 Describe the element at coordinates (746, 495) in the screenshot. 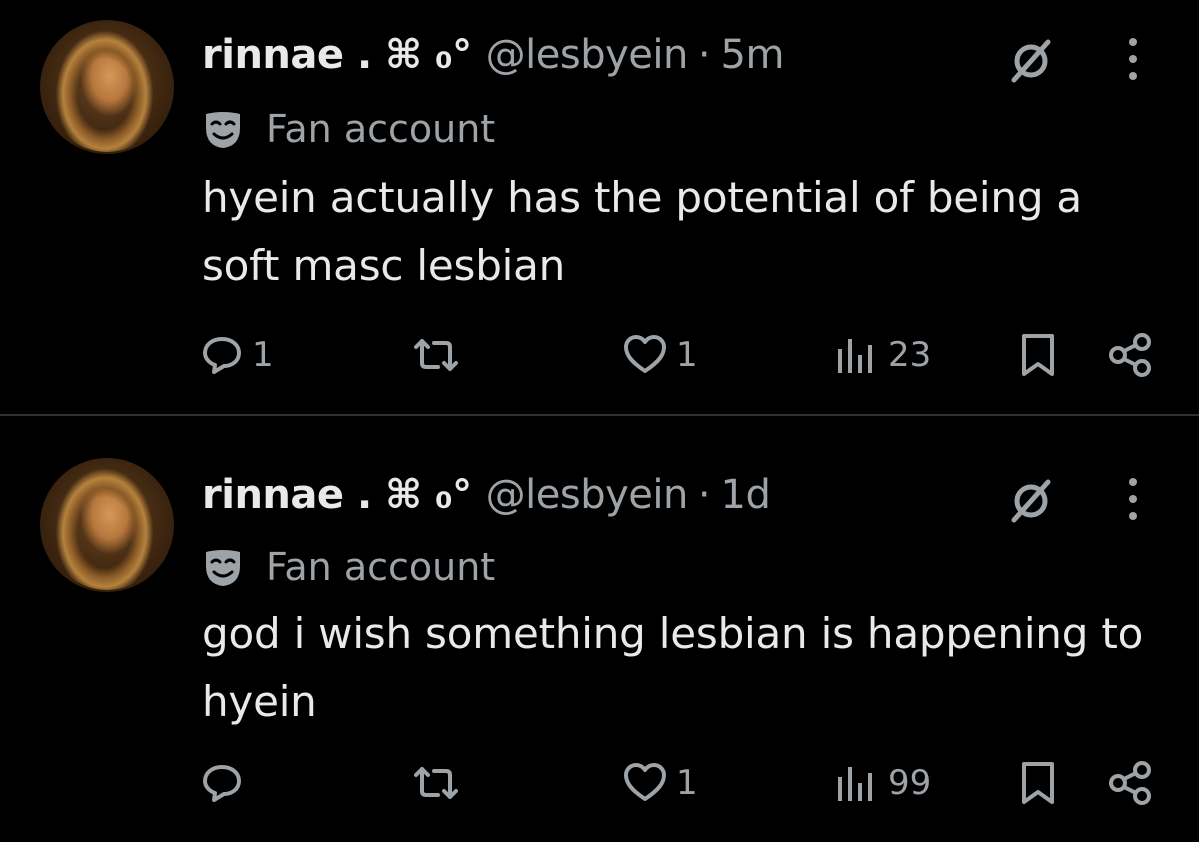

I see `timestamp: 1d` at that location.